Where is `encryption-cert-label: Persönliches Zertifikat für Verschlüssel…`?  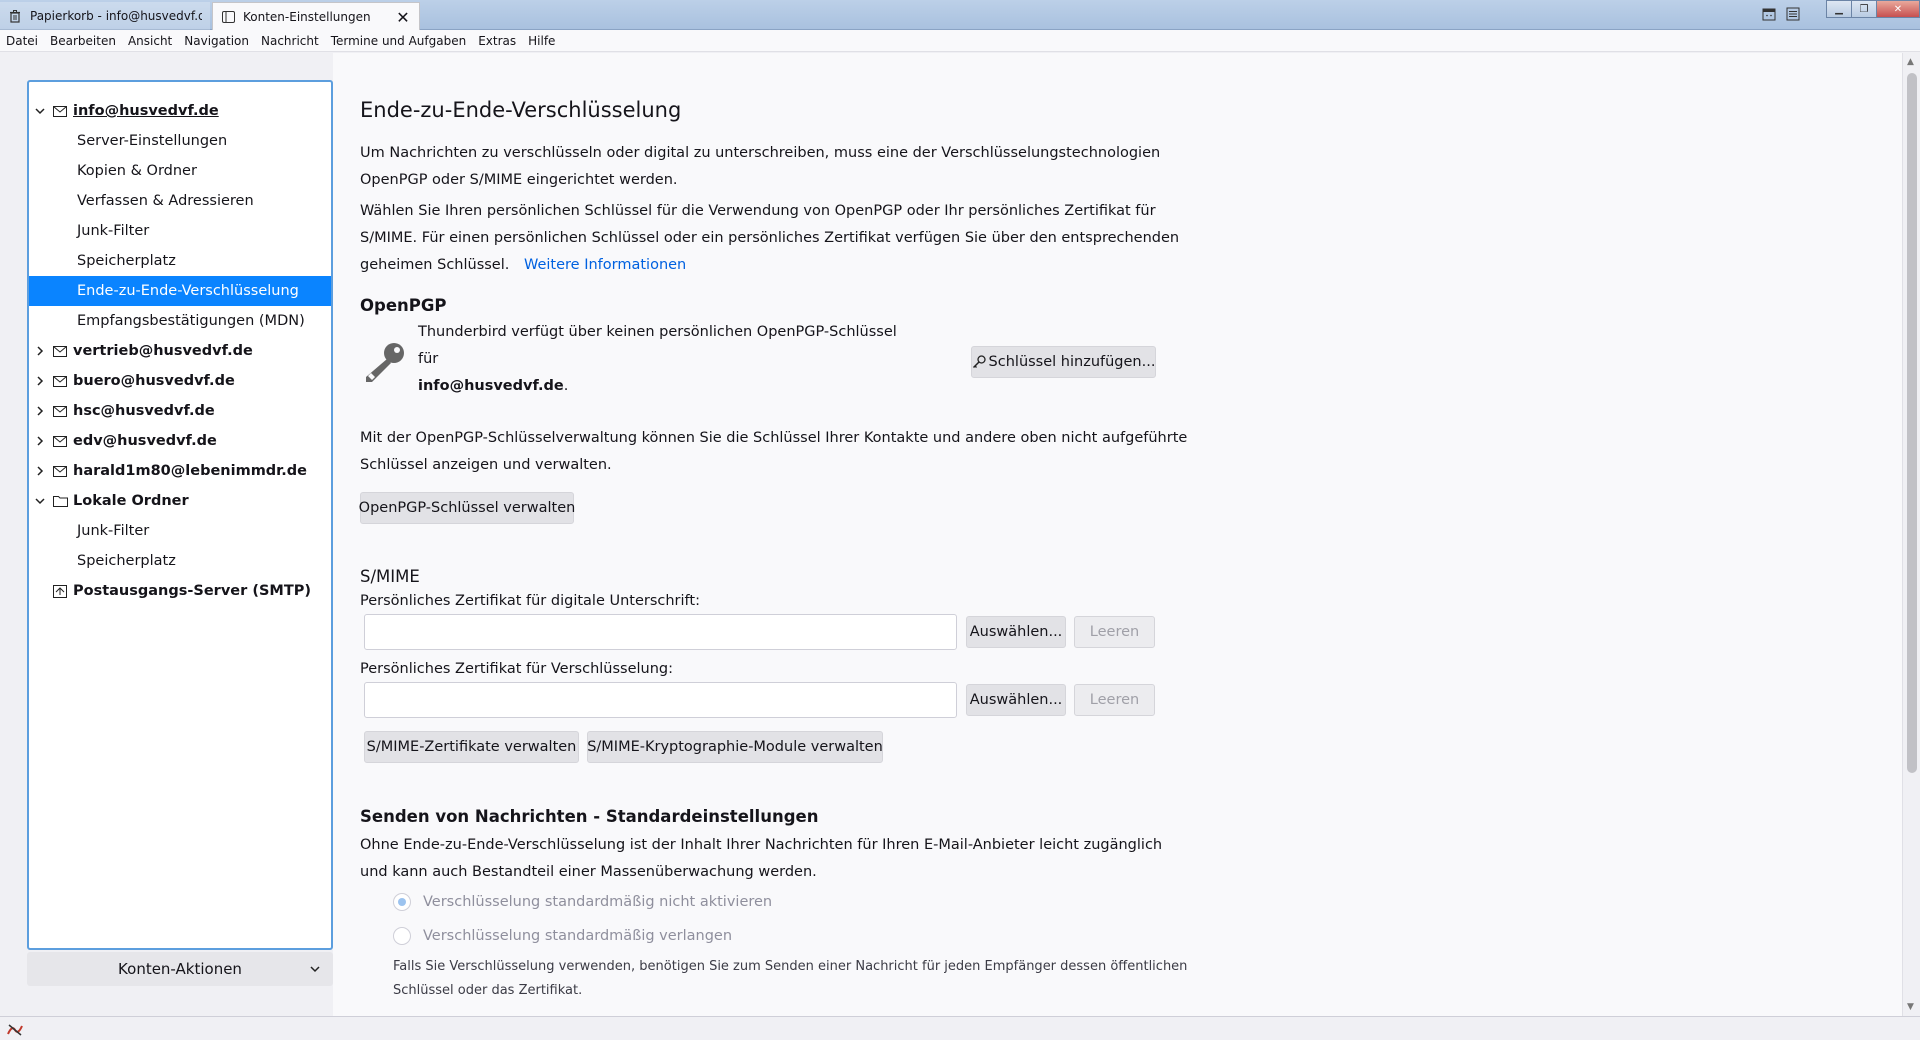 encryption-cert-label: Persönliches Zertifikat für Verschlüssel… is located at coordinates (517, 669).